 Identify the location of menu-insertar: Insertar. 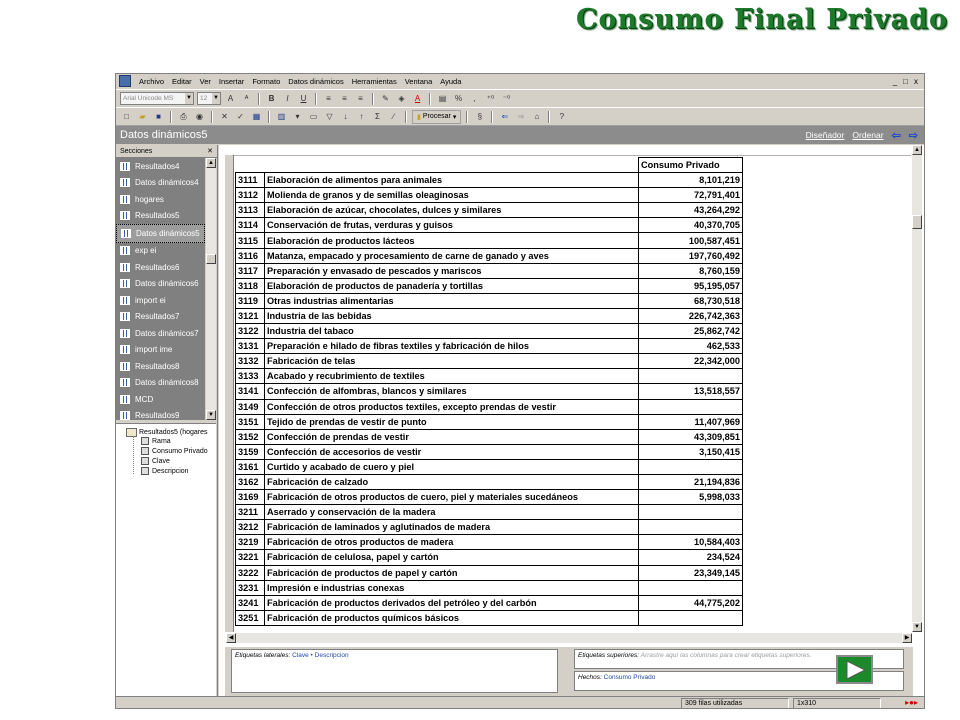
(231, 81).